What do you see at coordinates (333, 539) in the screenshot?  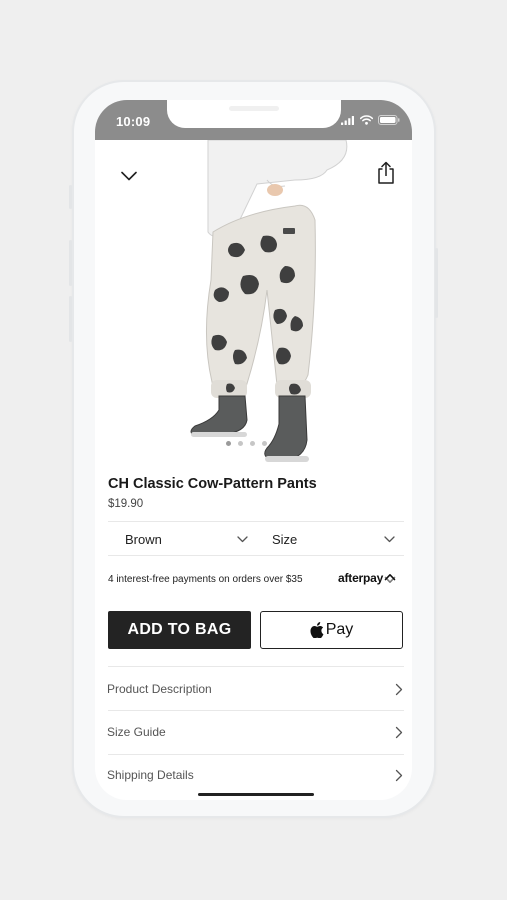 I see `size-select: Size` at bounding box center [333, 539].